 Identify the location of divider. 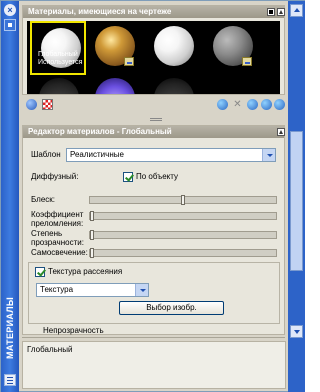
(153, 337).